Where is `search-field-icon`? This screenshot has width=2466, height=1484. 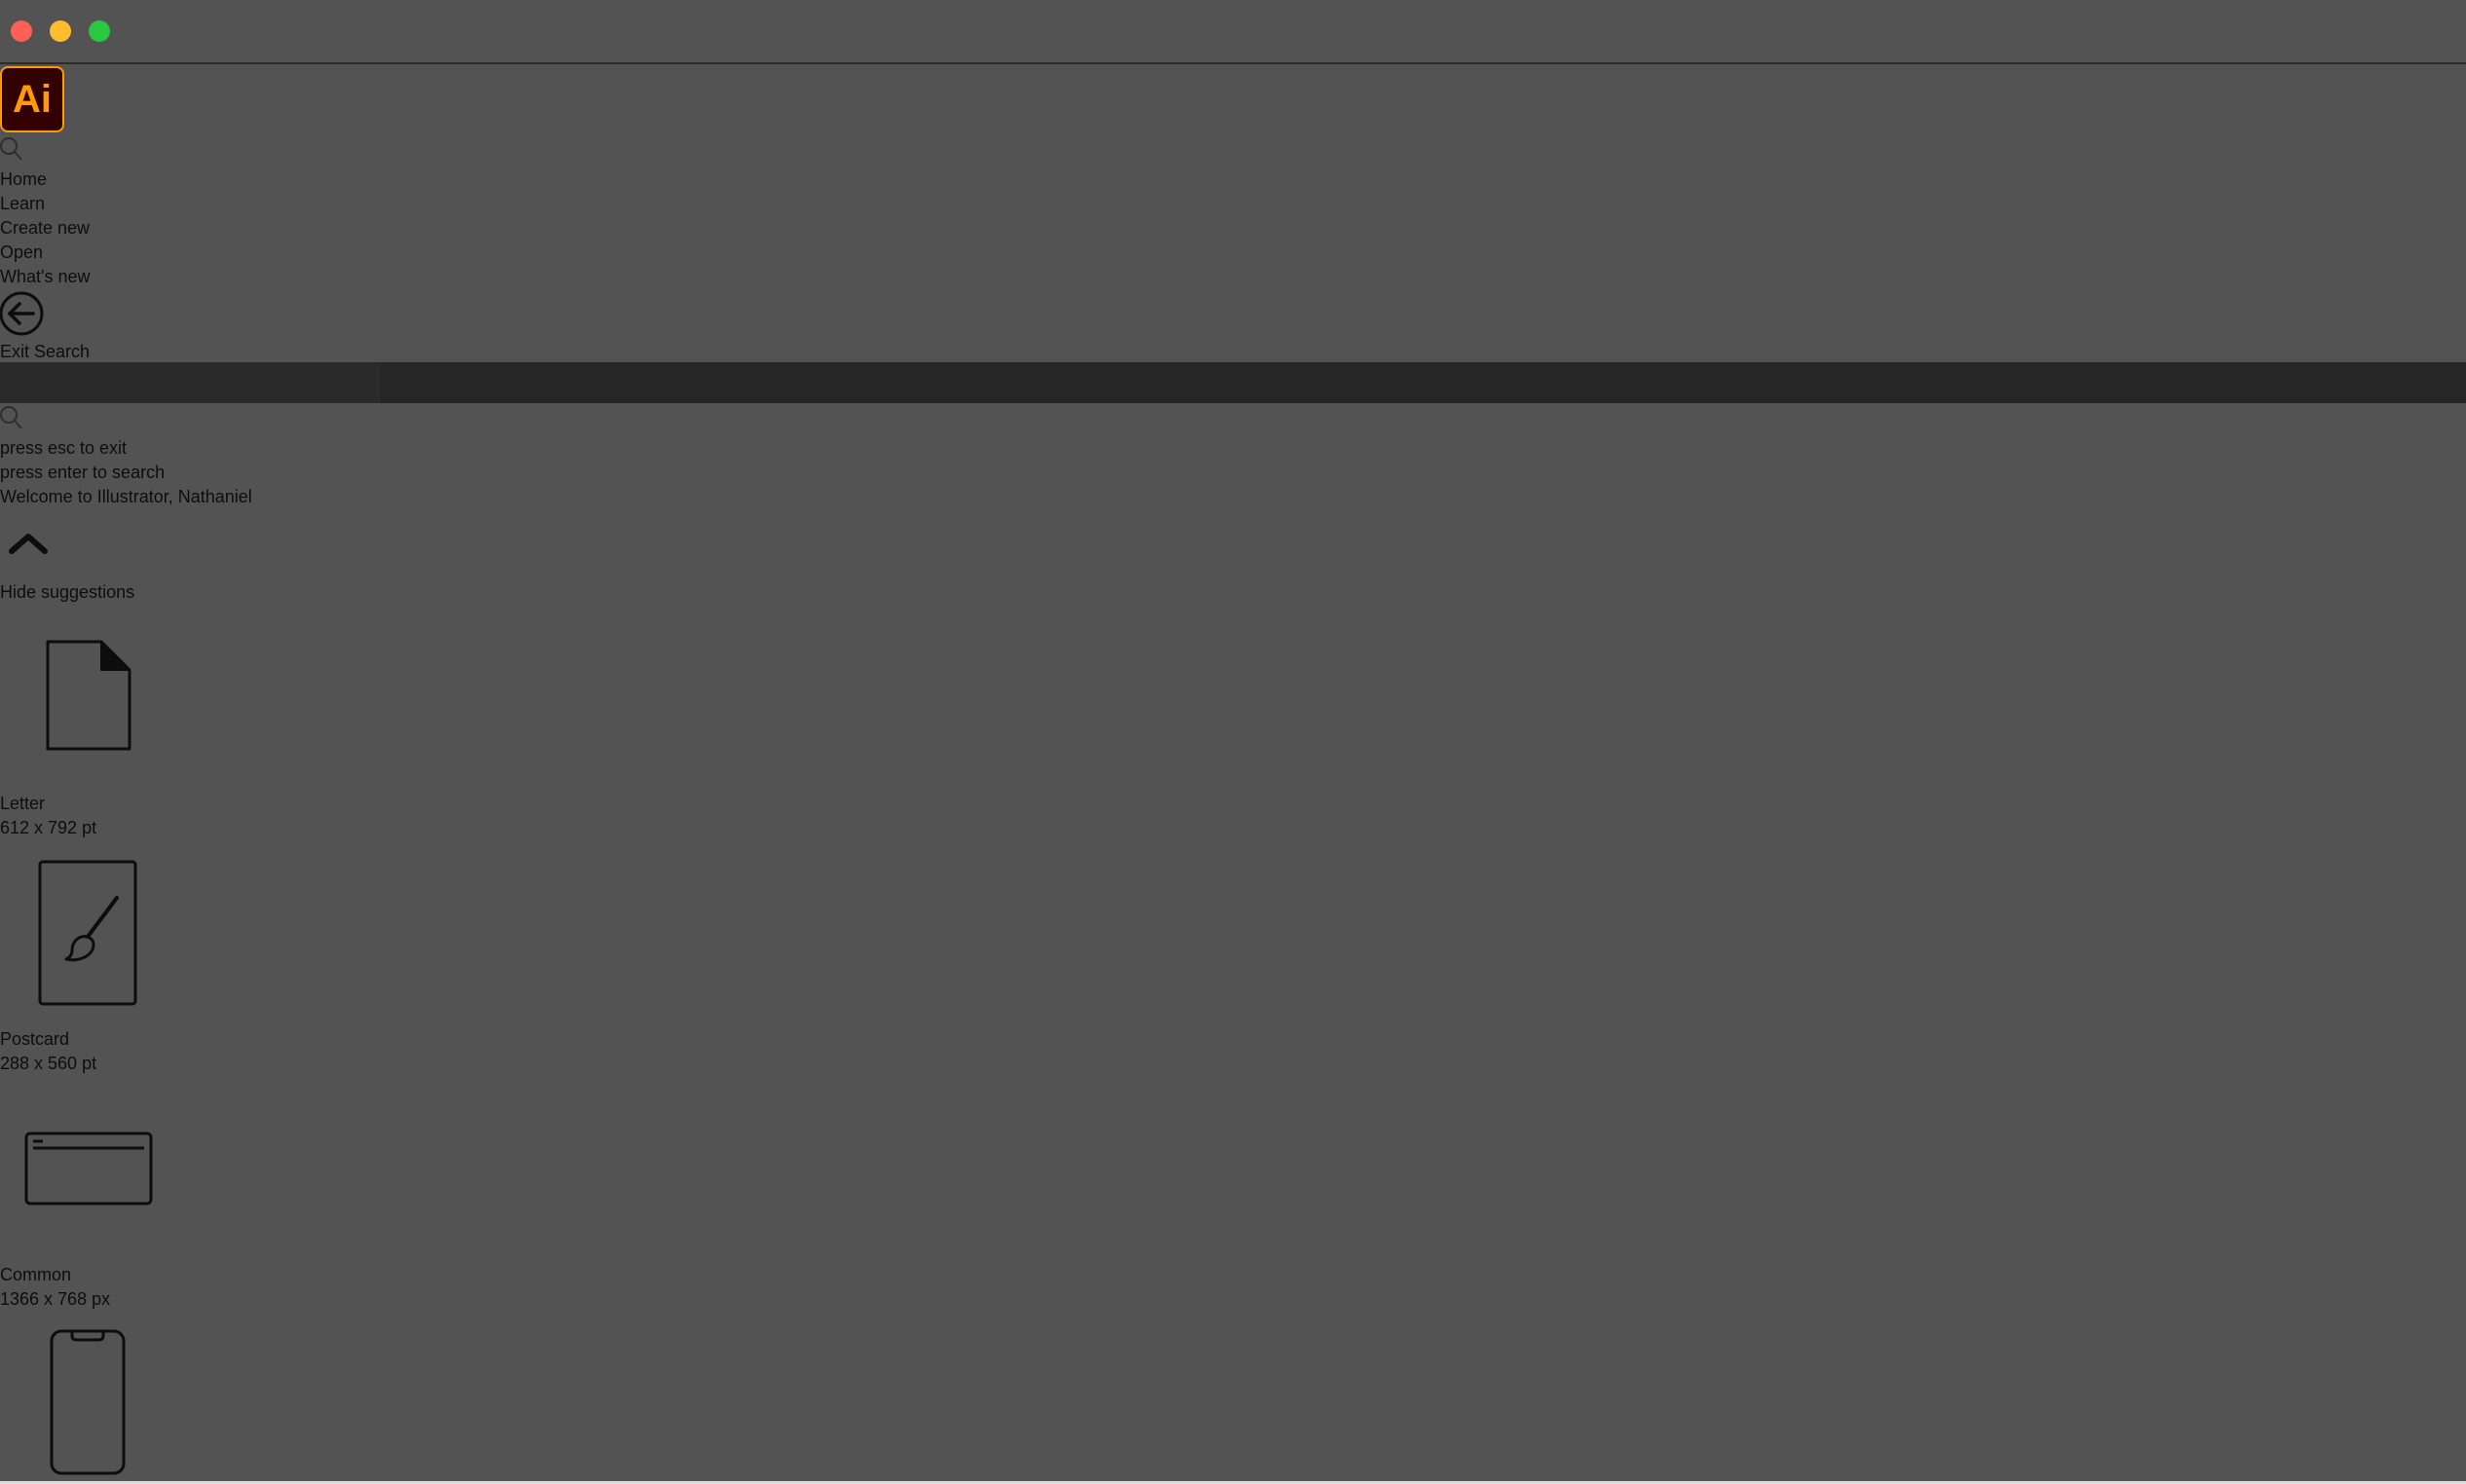 search-field-icon is located at coordinates (11, 418).